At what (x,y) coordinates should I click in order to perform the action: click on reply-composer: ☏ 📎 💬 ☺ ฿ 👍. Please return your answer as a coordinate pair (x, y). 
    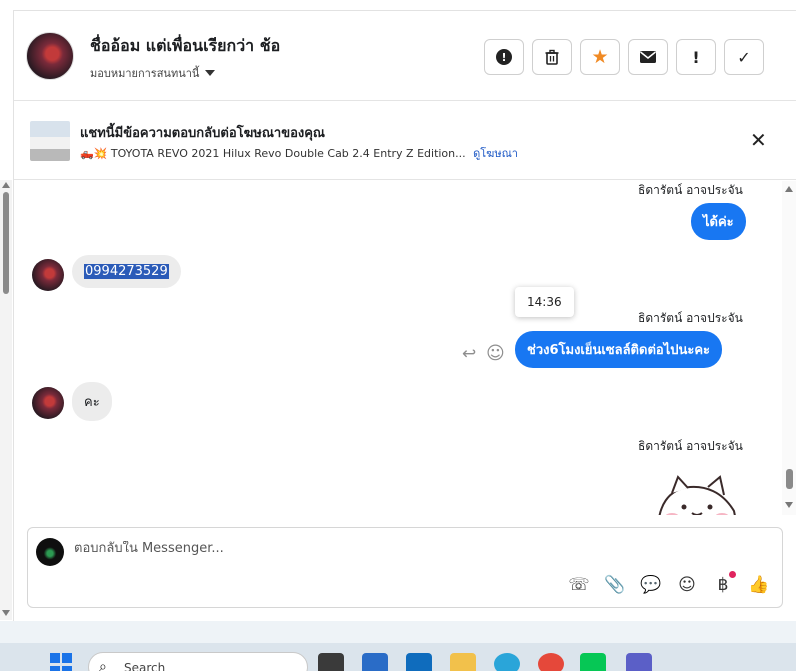
    Looking at the image, I should click on (405, 567).